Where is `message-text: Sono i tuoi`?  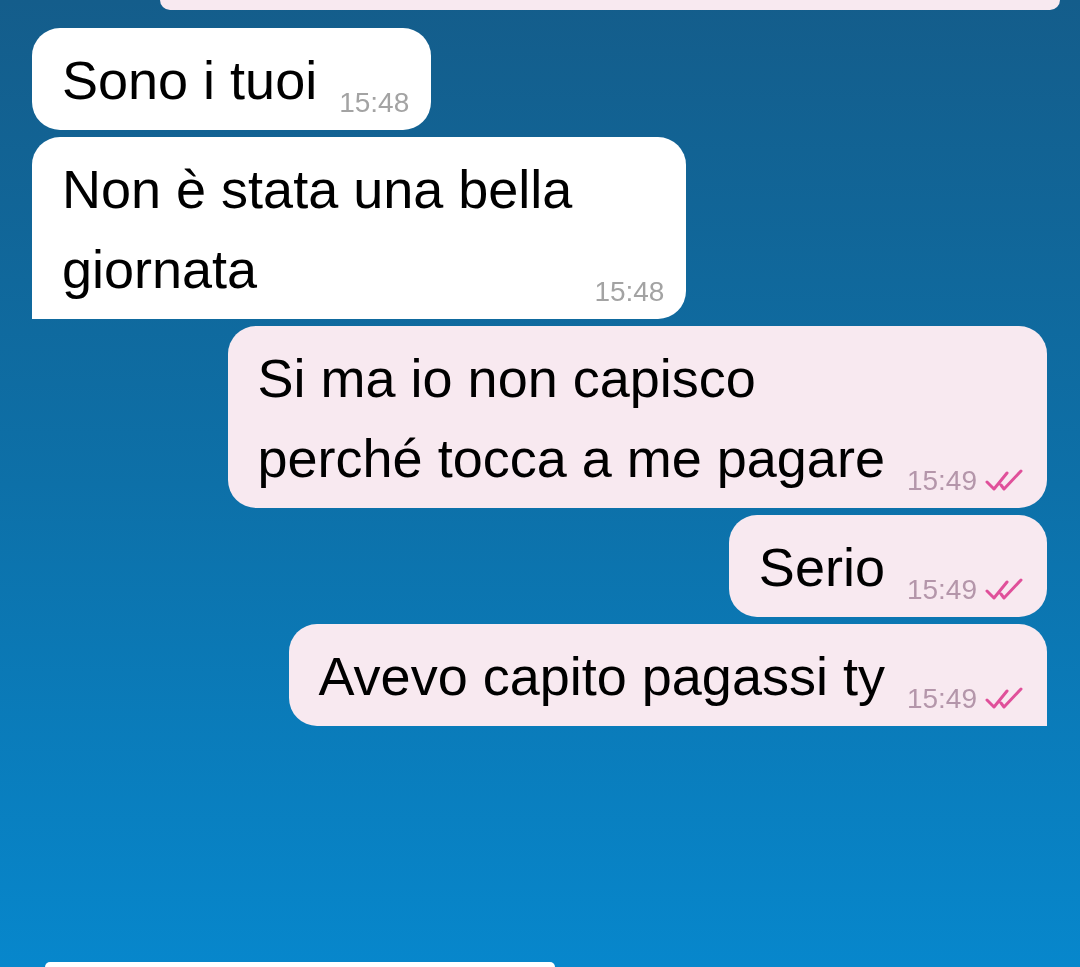
message-text: Sono i tuoi is located at coordinates (190, 80).